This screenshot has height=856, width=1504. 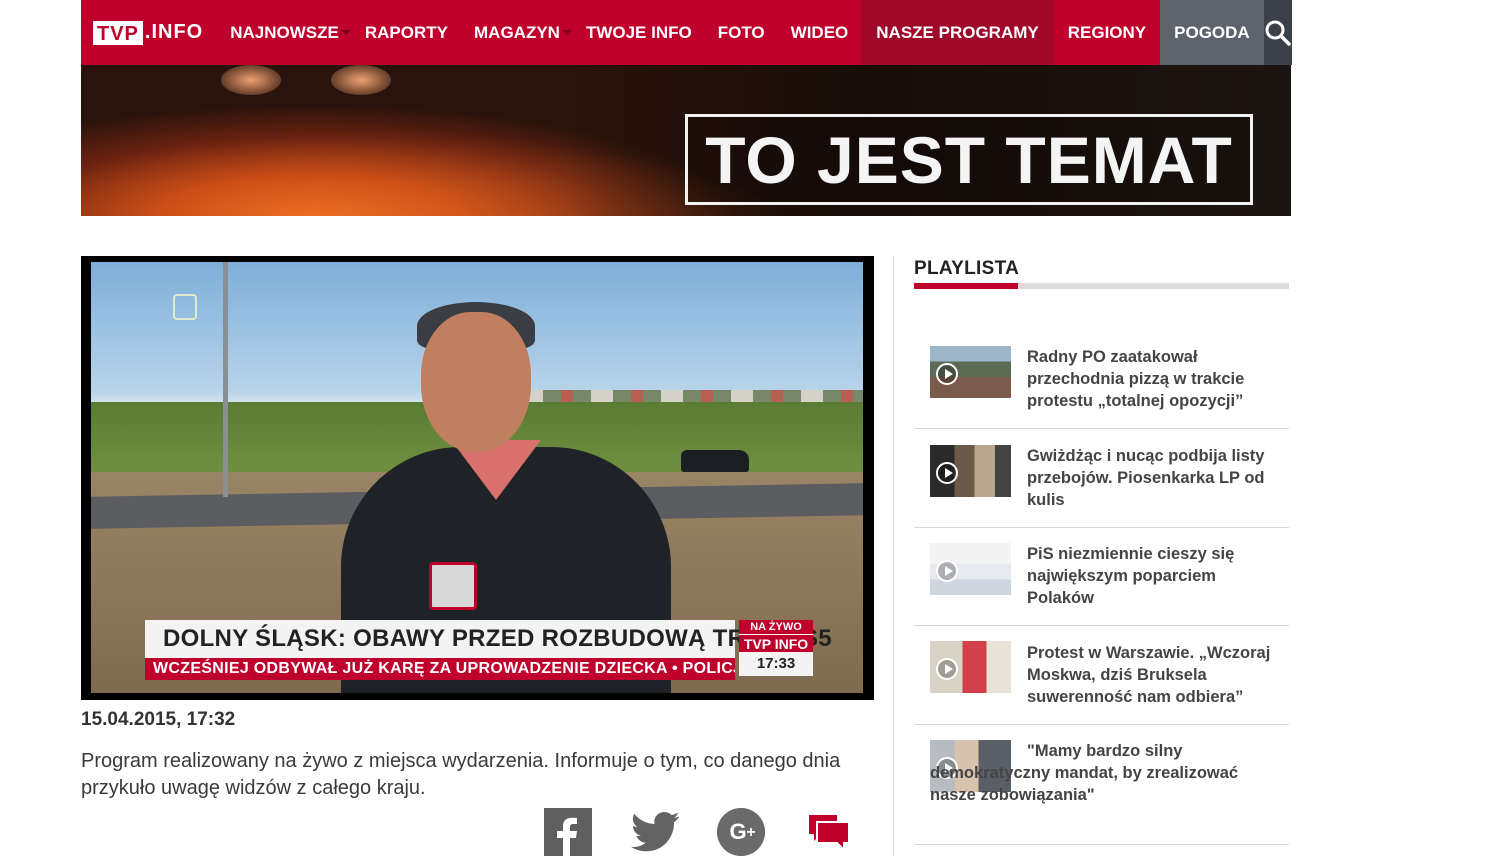 I want to click on twitter-share-button, so click(x=655, y=832).